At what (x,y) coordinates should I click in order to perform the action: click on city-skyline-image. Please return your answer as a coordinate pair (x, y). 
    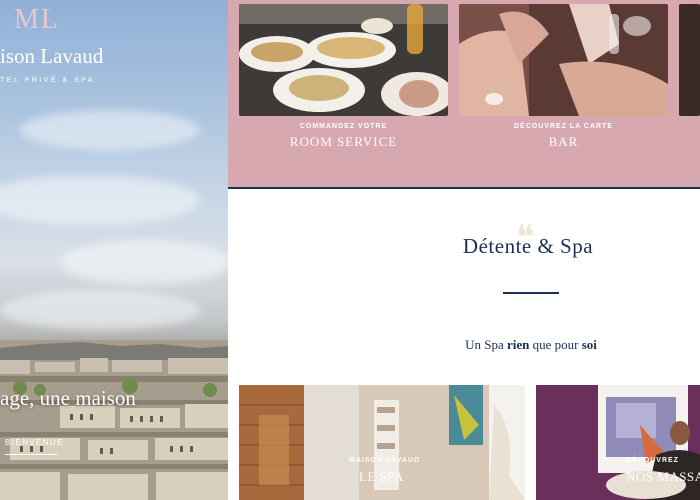
    Looking at the image, I should click on (114, 420).